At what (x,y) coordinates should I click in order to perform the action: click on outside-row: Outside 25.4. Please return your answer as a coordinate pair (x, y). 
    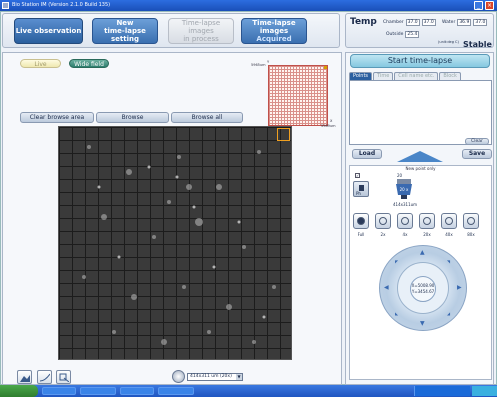
    Looking at the image, I should click on (403, 34).